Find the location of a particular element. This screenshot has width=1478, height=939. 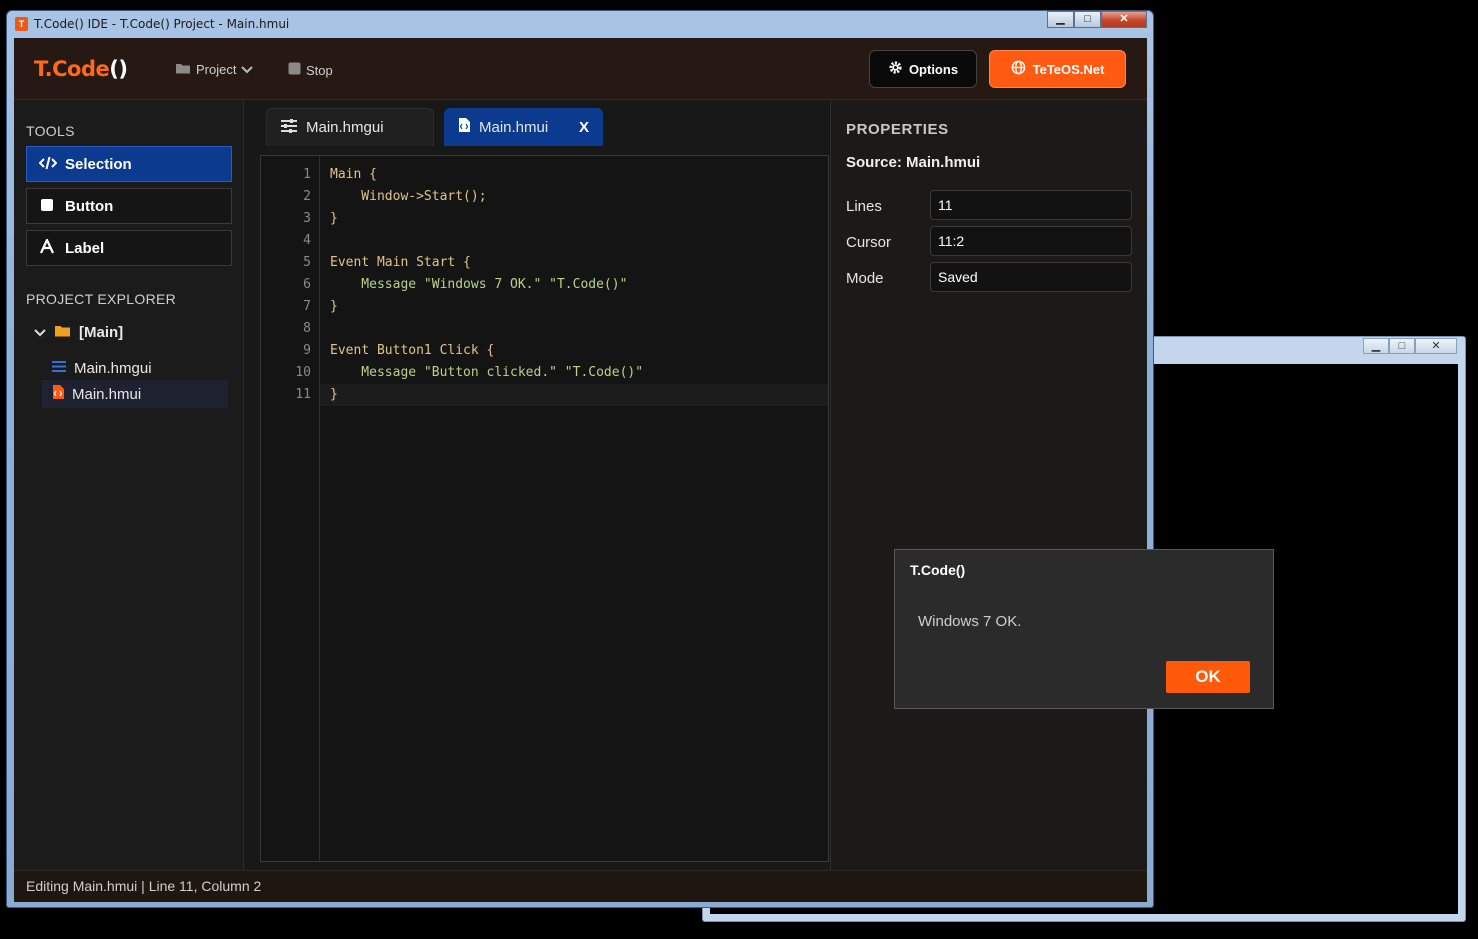

stop-label: Stop is located at coordinates (319, 70).